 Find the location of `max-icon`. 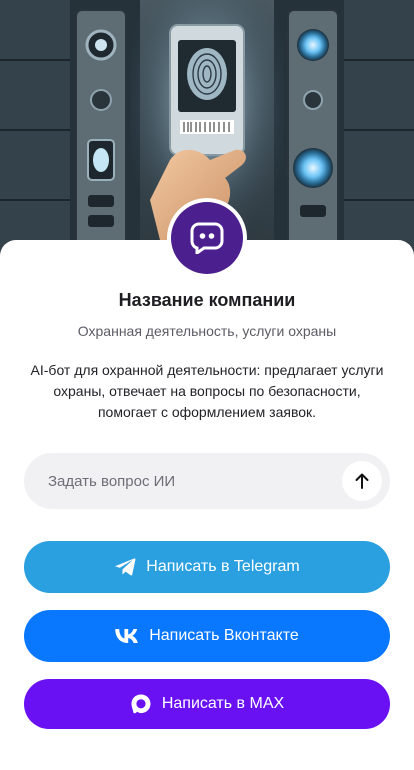

max-icon is located at coordinates (141, 704).